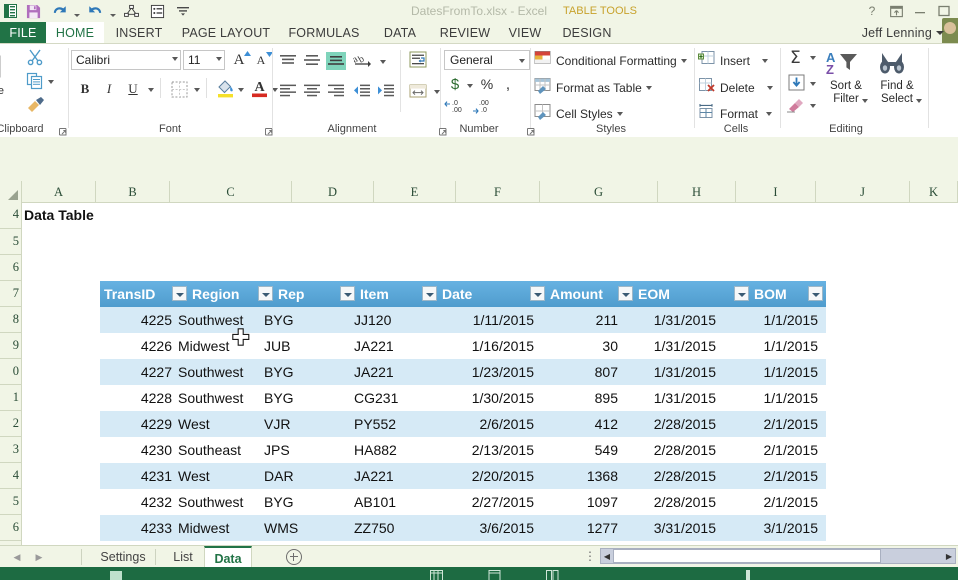  I want to click on row-header-2: 6, so click(11, 268).